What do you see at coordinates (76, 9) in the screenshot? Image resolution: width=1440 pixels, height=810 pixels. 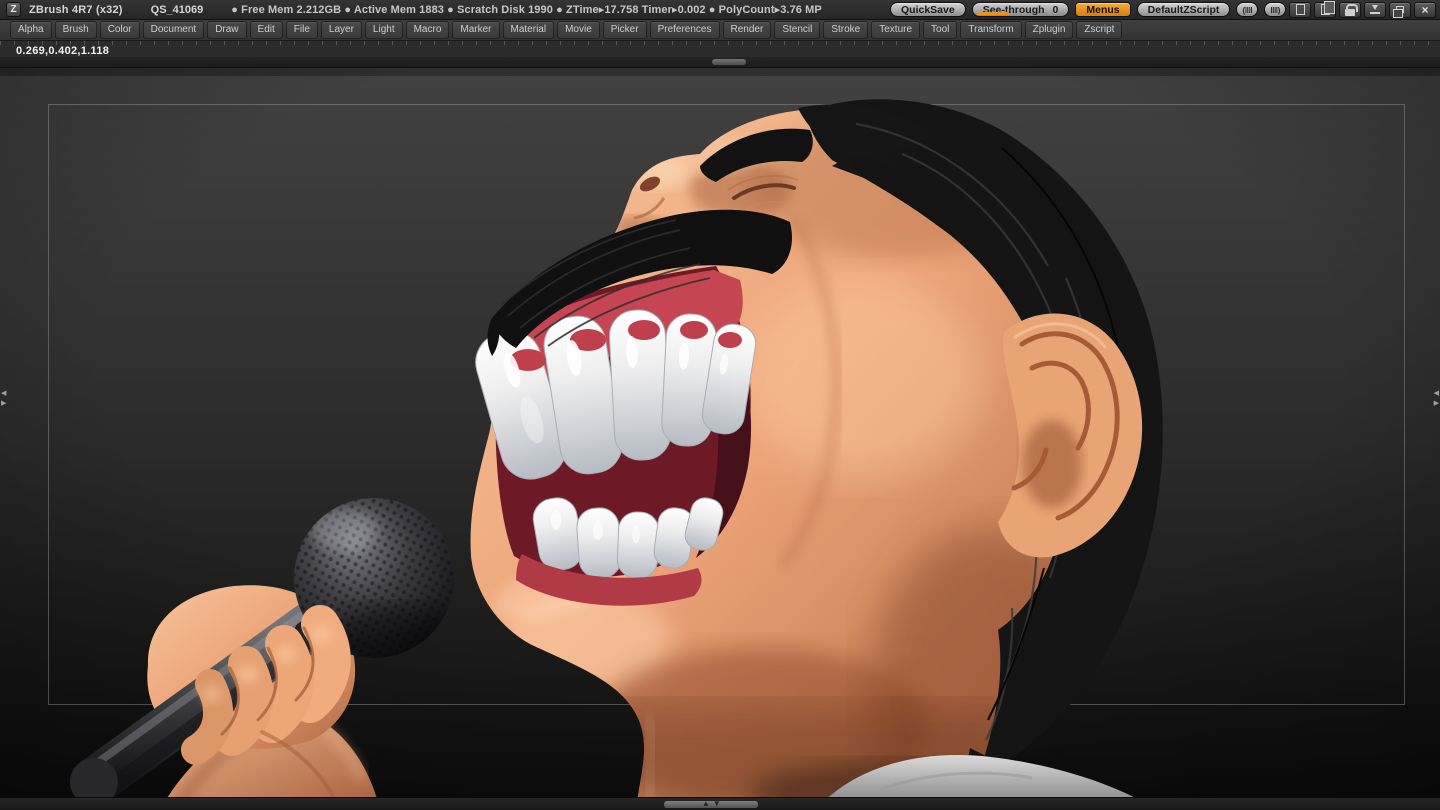 I see `app-title: ZBrush 4R7 (x32)` at bounding box center [76, 9].